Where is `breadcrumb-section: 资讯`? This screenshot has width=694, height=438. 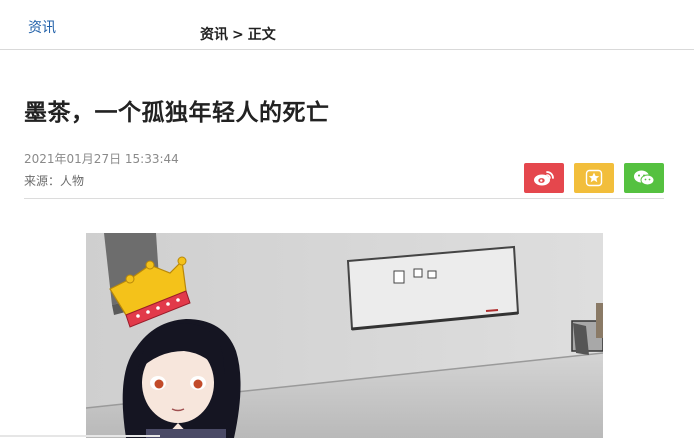
breadcrumb-section: 资讯 is located at coordinates (214, 34).